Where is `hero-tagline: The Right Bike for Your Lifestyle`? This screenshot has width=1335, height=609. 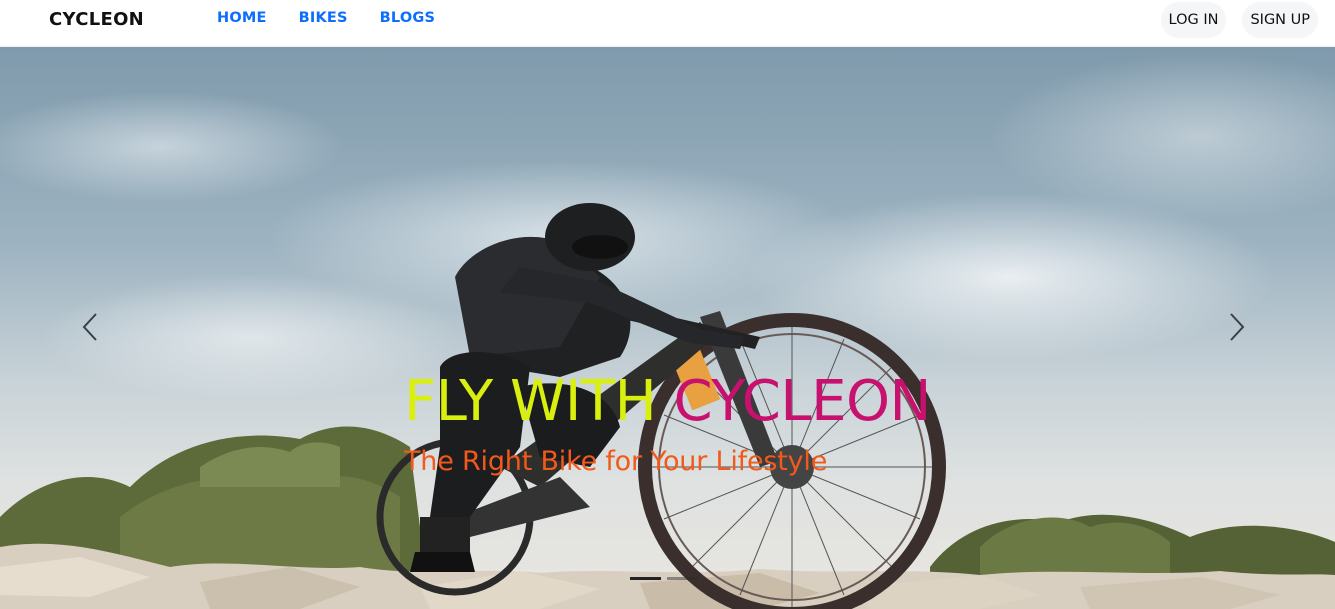 hero-tagline: The Right Bike for Your Lifestyle is located at coordinates (616, 461).